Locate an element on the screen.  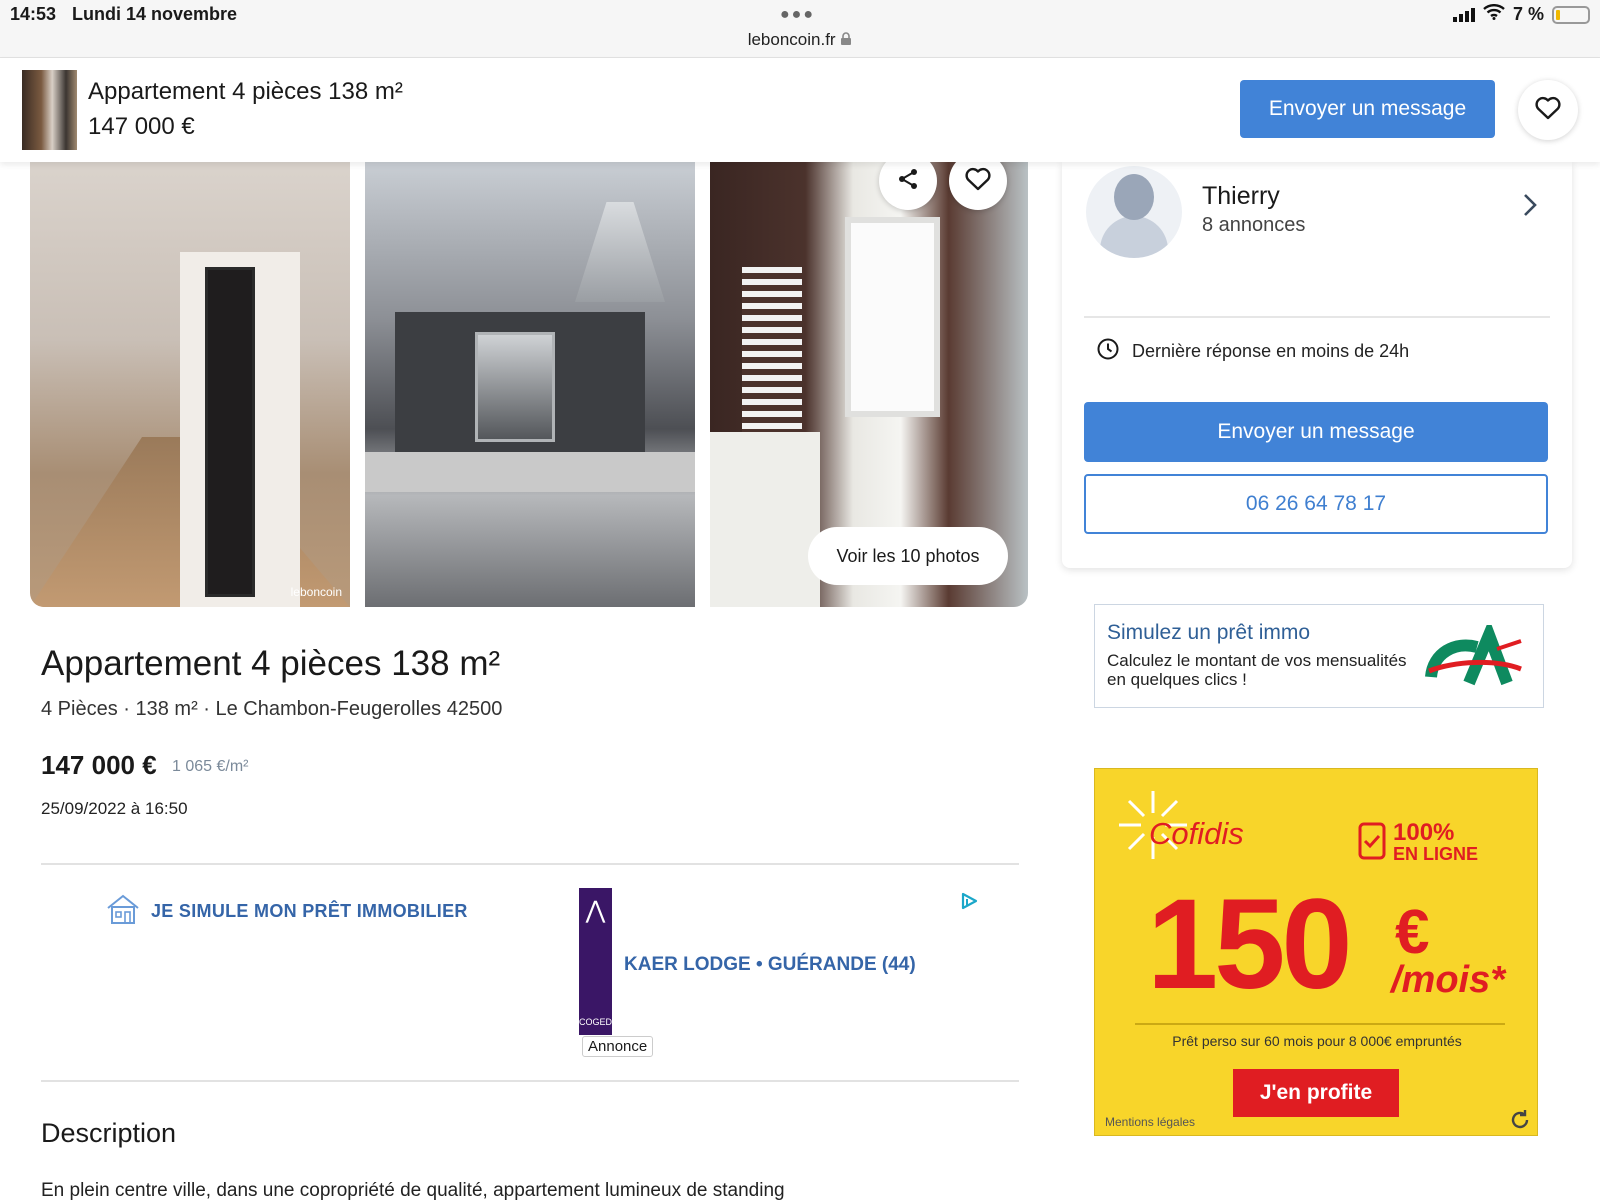
cogedim-logo: ⋀ COGEDIM is located at coordinates (601, 961).